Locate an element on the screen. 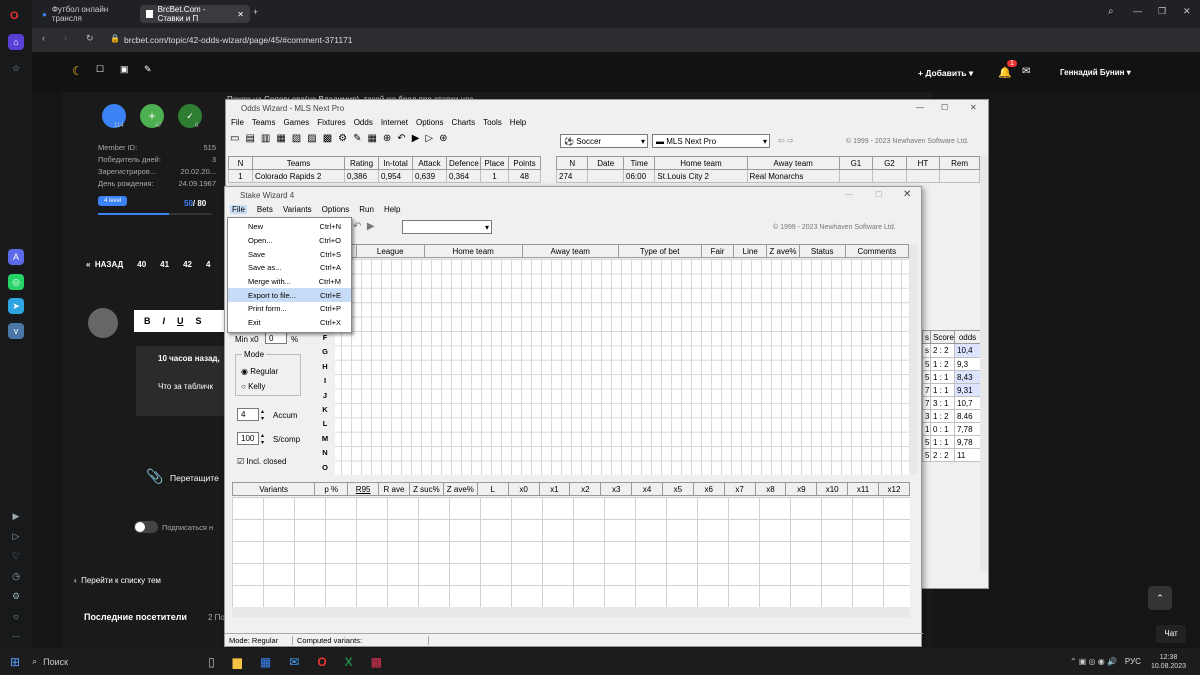 This screenshot has width=1200, height=675. search-box: ⌕ Поиск is located at coordinates (117, 662).